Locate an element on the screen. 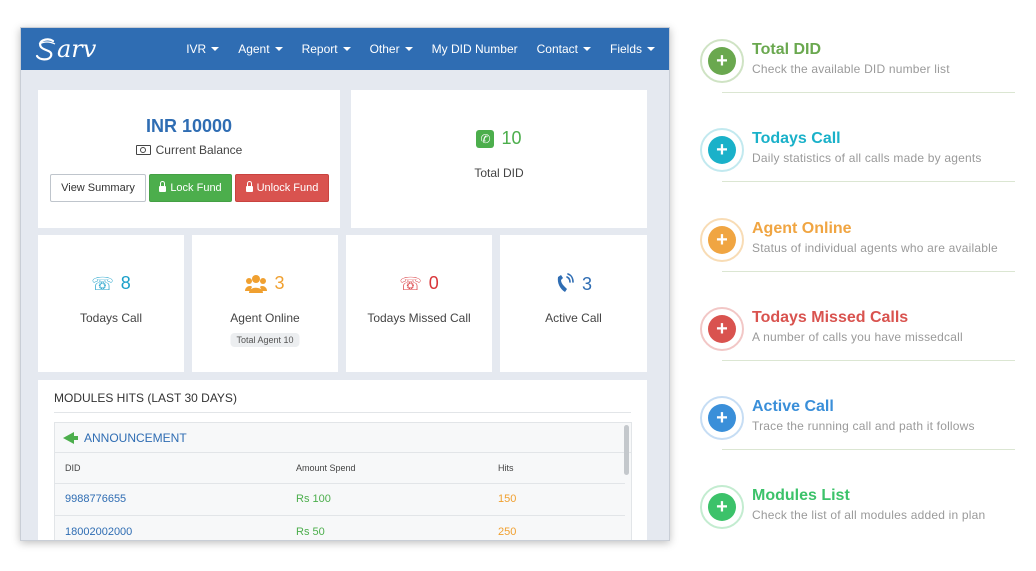  total-did-value: 10 is located at coordinates (511, 138).